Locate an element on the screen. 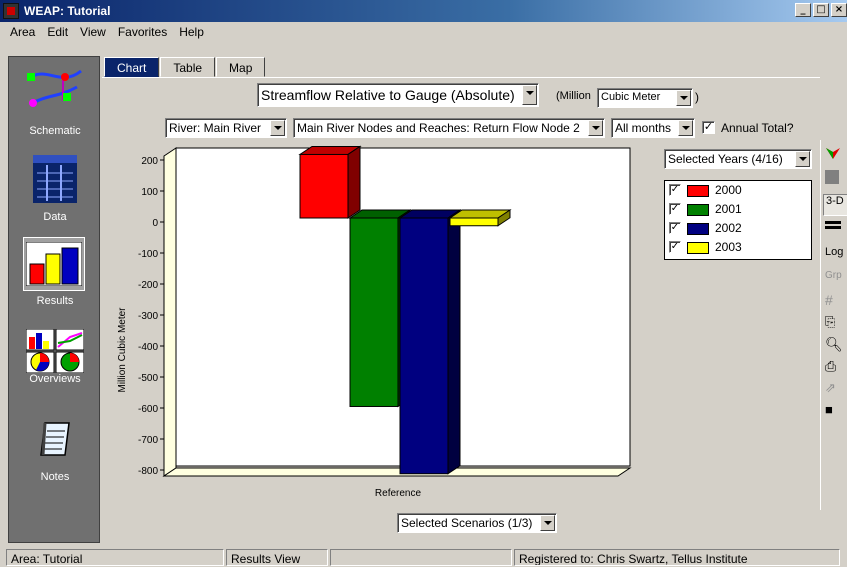  weap-logo-icon is located at coordinates (11, 11).